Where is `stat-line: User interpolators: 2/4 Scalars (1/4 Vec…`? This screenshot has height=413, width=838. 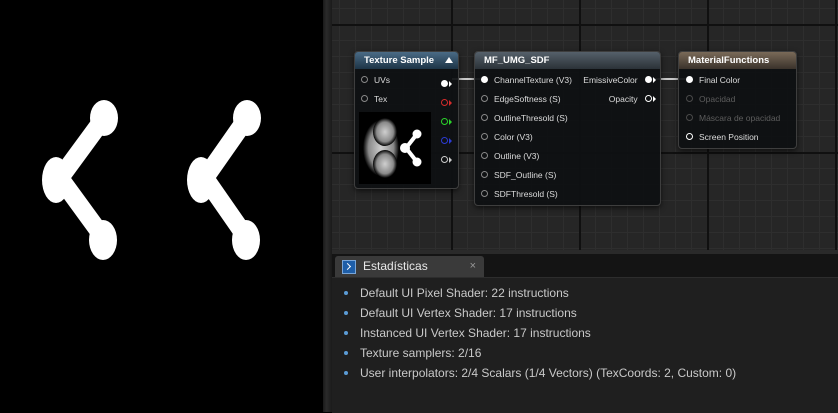
stat-line: User interpolators: 2/4 Scalars (1/4 Vec… is located at coordinates (540, 373).